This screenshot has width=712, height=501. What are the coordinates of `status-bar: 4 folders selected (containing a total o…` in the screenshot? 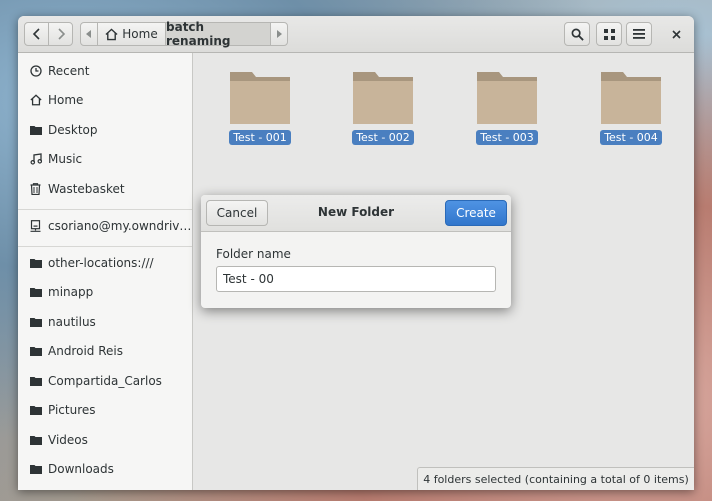 It's located at (555, 478).